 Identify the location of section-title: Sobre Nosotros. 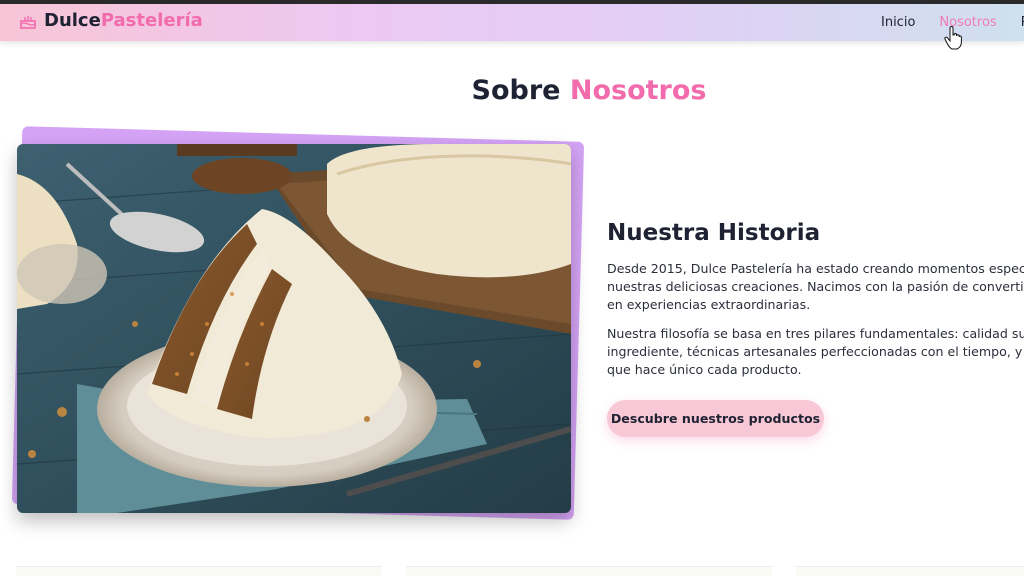
(512, 90).